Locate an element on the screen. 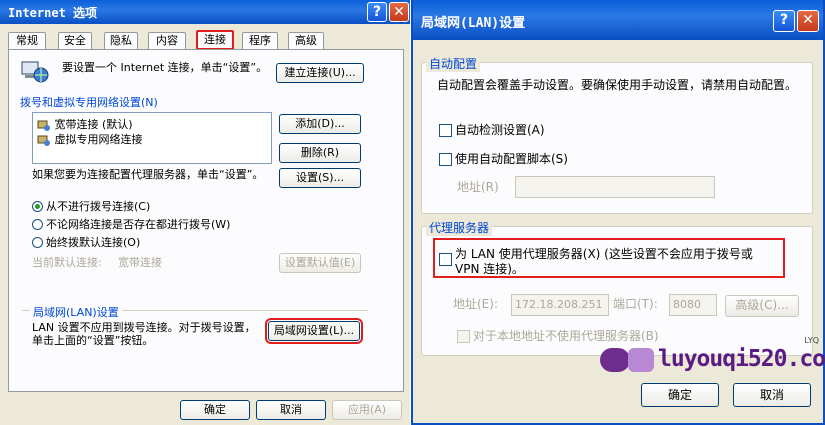  current-default-label: 当前默认连接: is located at coordinates (67, 262).